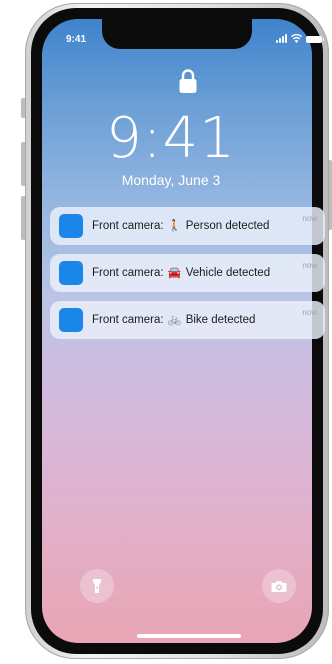  I want to click on lock-date: Monday, June 3, so click(171, 180).